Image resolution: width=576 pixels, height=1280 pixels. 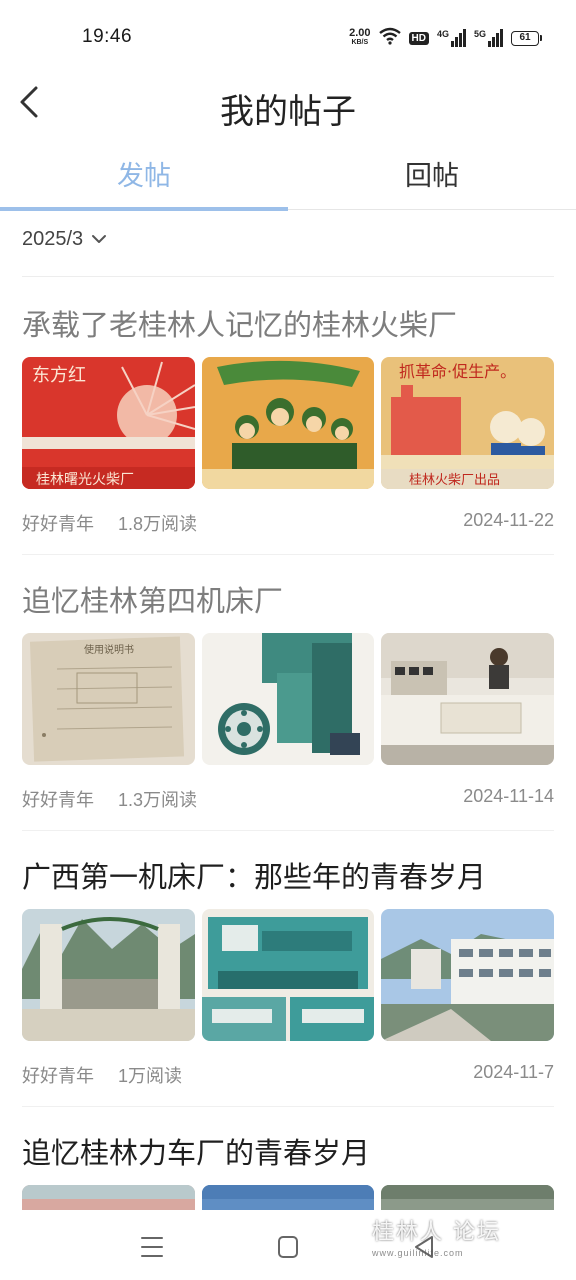 What do you see at coordinates (254, 875) in the screenshot?
I see `post-title: 广西第一机床厂：那些年的青春岁月` at bounding box center [254, 875].